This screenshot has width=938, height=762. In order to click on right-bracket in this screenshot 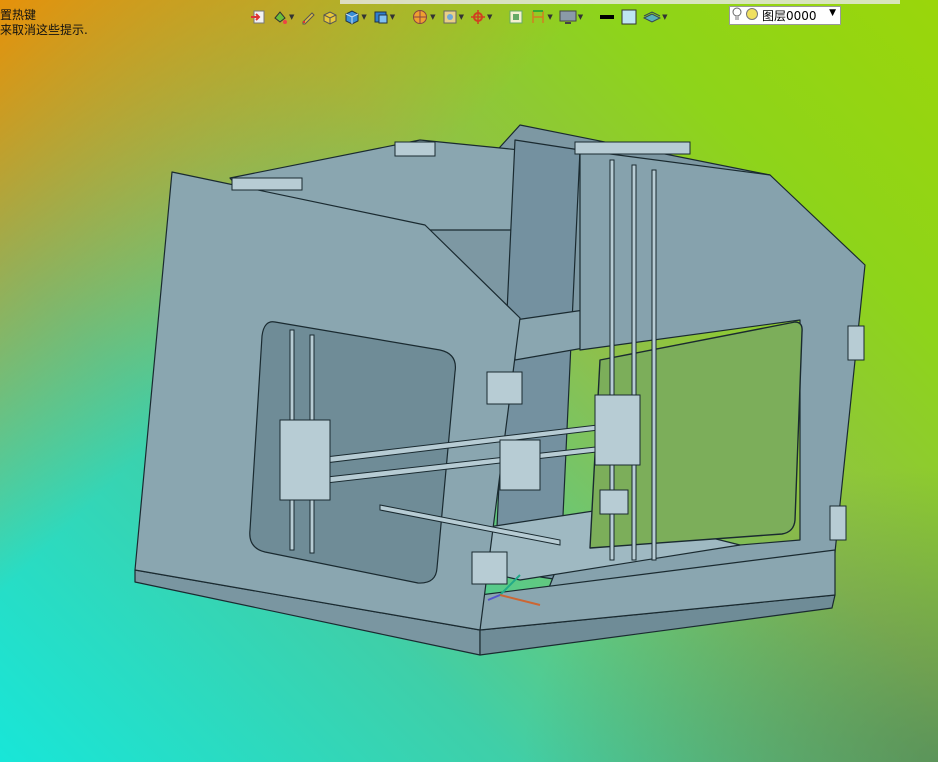, I will do `click(617, 430)`.